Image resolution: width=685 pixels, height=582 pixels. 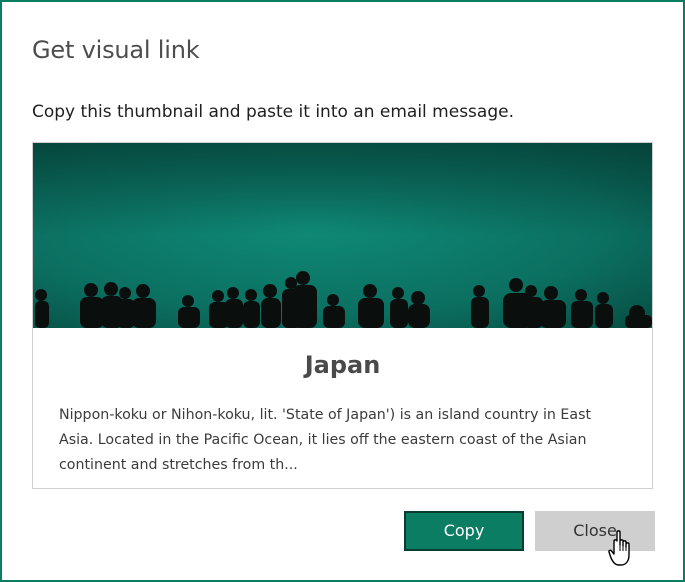 What do you see at coordinates (464, 531) in the screenshot?
I see `copy-button: Copy` at bounding box center [464, 531].